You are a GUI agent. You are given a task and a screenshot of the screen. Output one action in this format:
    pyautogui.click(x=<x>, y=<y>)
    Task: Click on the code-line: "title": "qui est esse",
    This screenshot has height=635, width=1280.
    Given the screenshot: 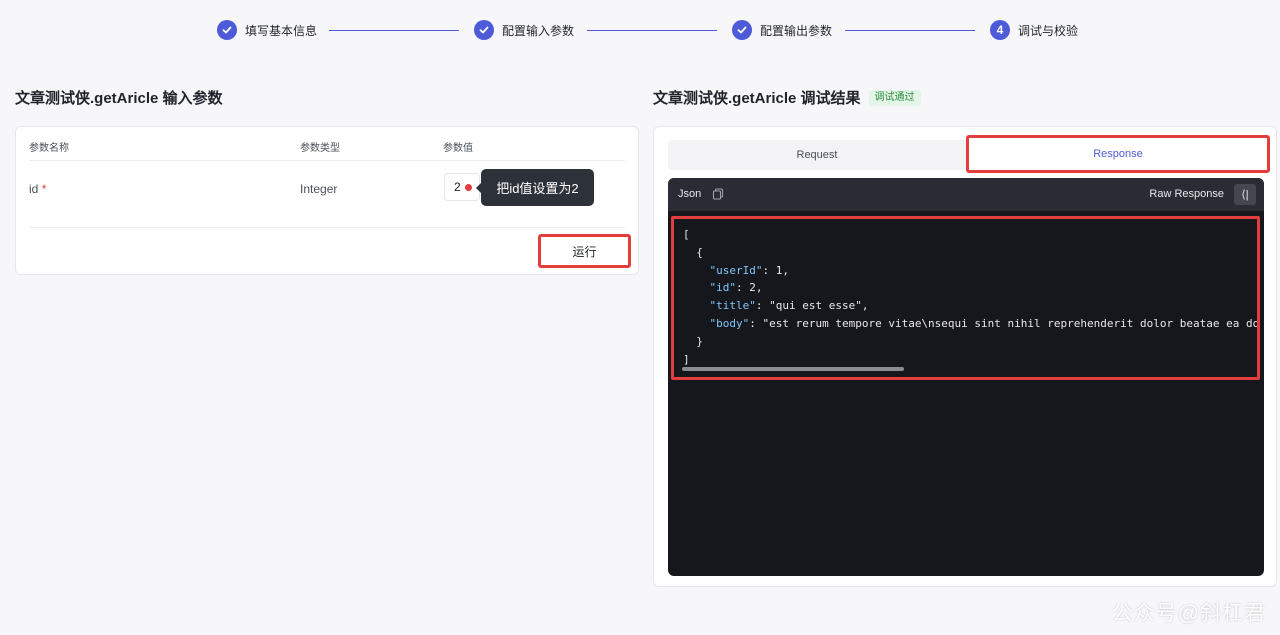 What is the action you would take?
    pyautogui.click(x=789, y=306)
    